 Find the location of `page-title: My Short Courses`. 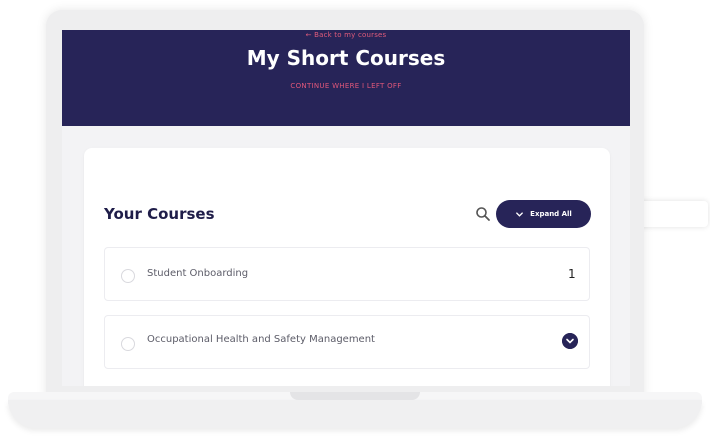

page-title: My Short Courses is located at coordinates (346, 58).